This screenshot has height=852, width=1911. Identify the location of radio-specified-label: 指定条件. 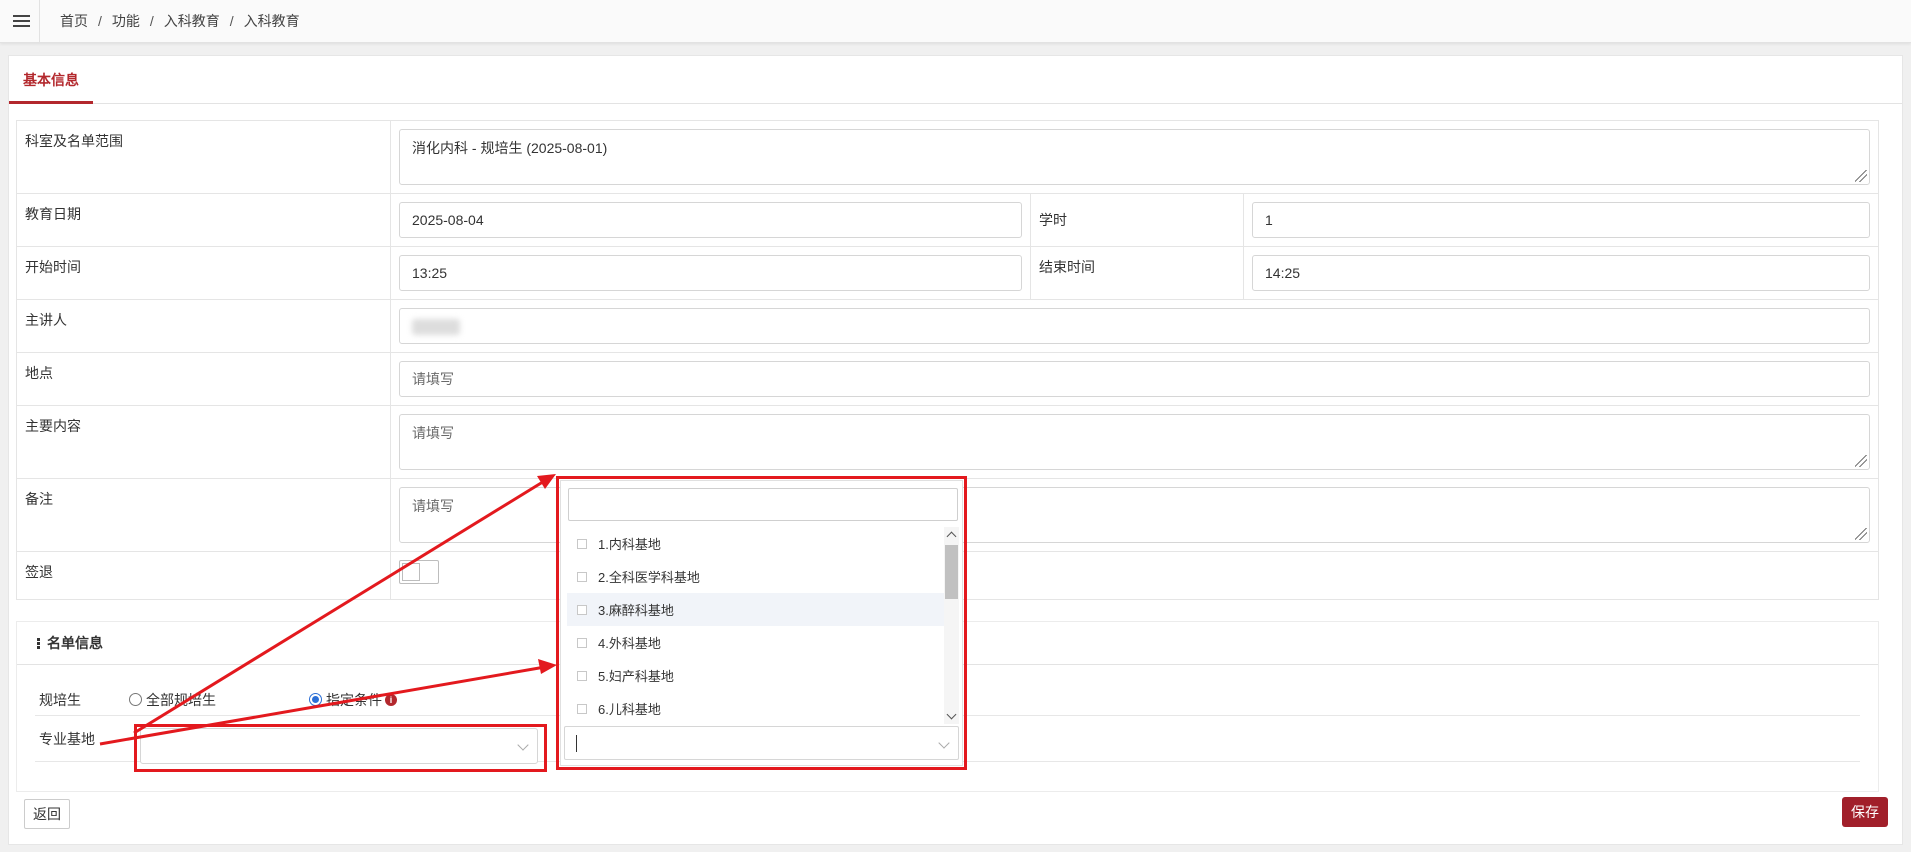
(354, 699).